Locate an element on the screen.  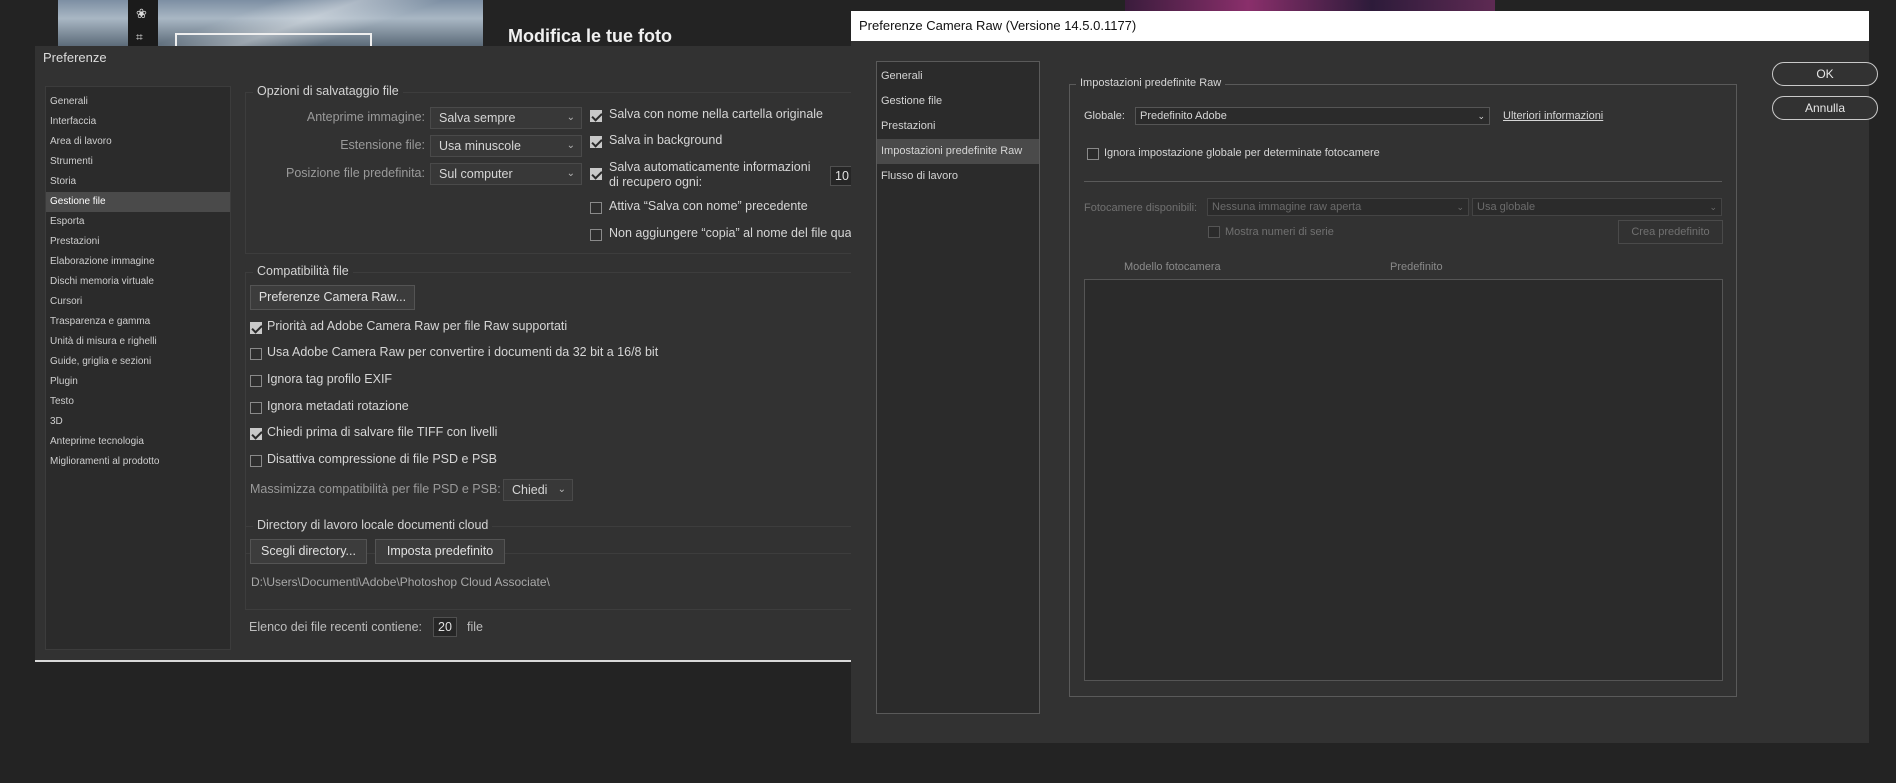
set-default-button: Imposta predefinito is located at coordinates (440, 551).